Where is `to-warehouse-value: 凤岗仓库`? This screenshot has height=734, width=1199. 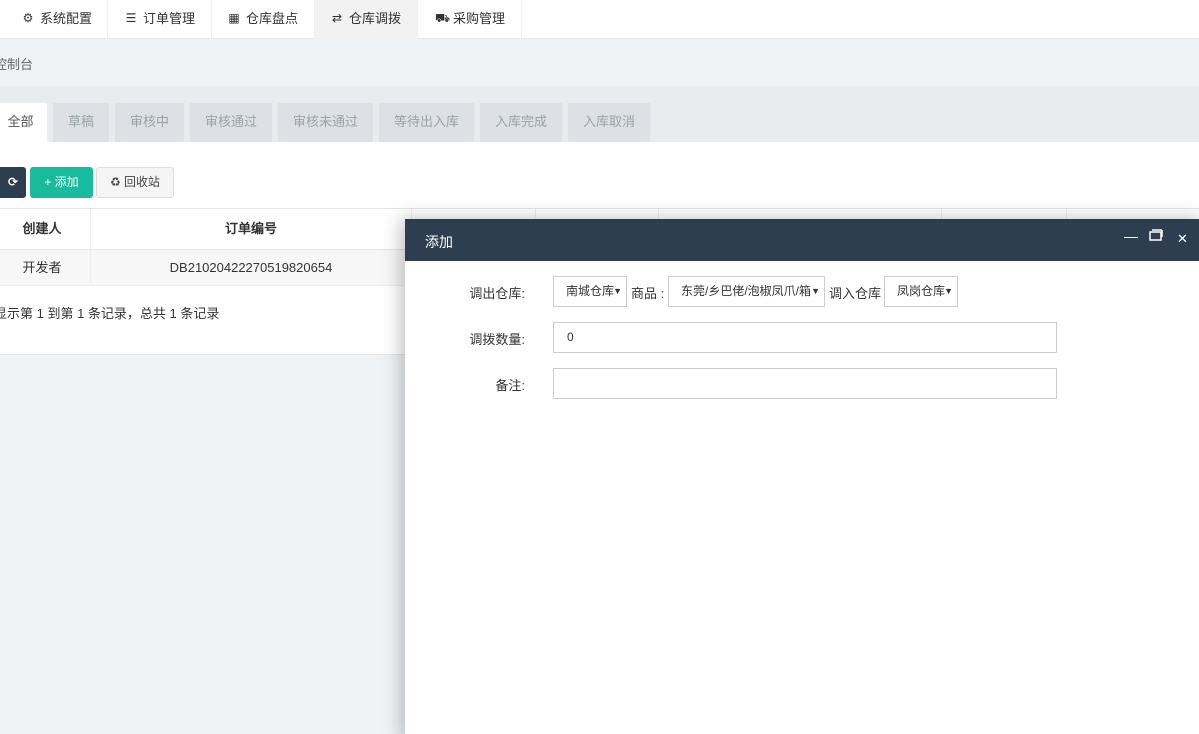 to-warehouse-value: 凤岗仓库 is located at coordinates (921, 291).